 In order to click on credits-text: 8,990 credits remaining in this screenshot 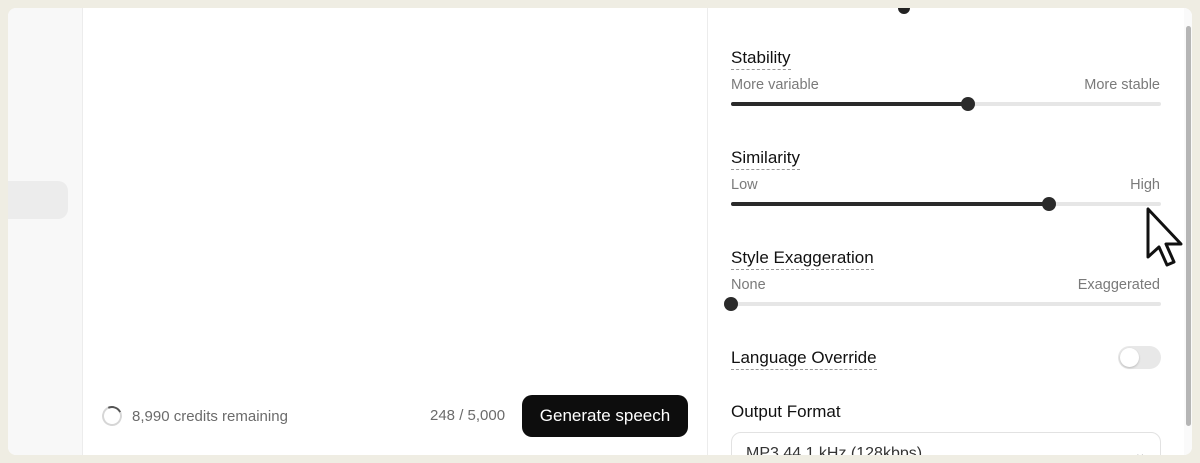, I will do `click(210, 416)`.